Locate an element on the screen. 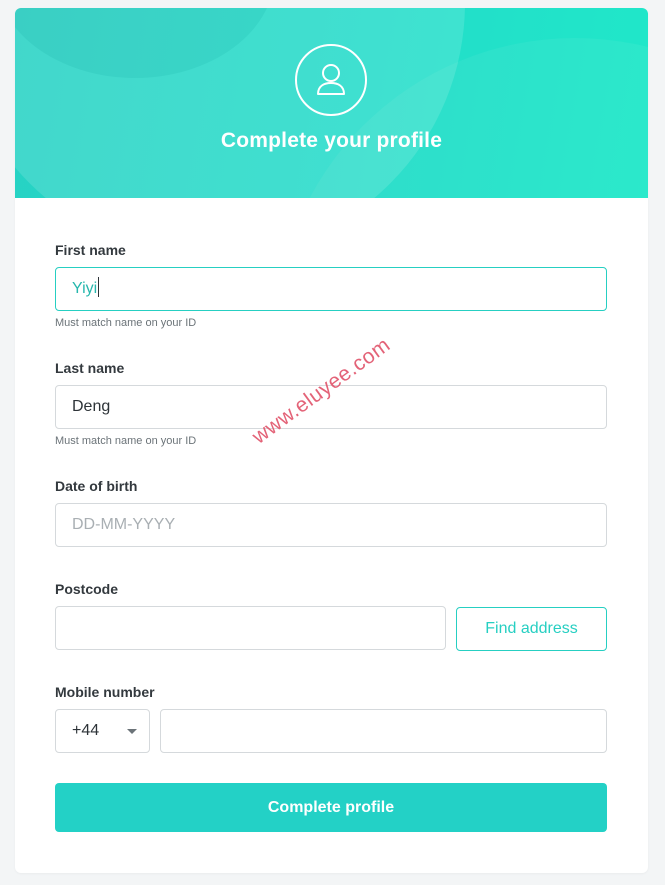 Image resolution: width=665 pixels, height=885 pixels. dob-field: DD-MM-YYYY is located at coordinates (331, 525).